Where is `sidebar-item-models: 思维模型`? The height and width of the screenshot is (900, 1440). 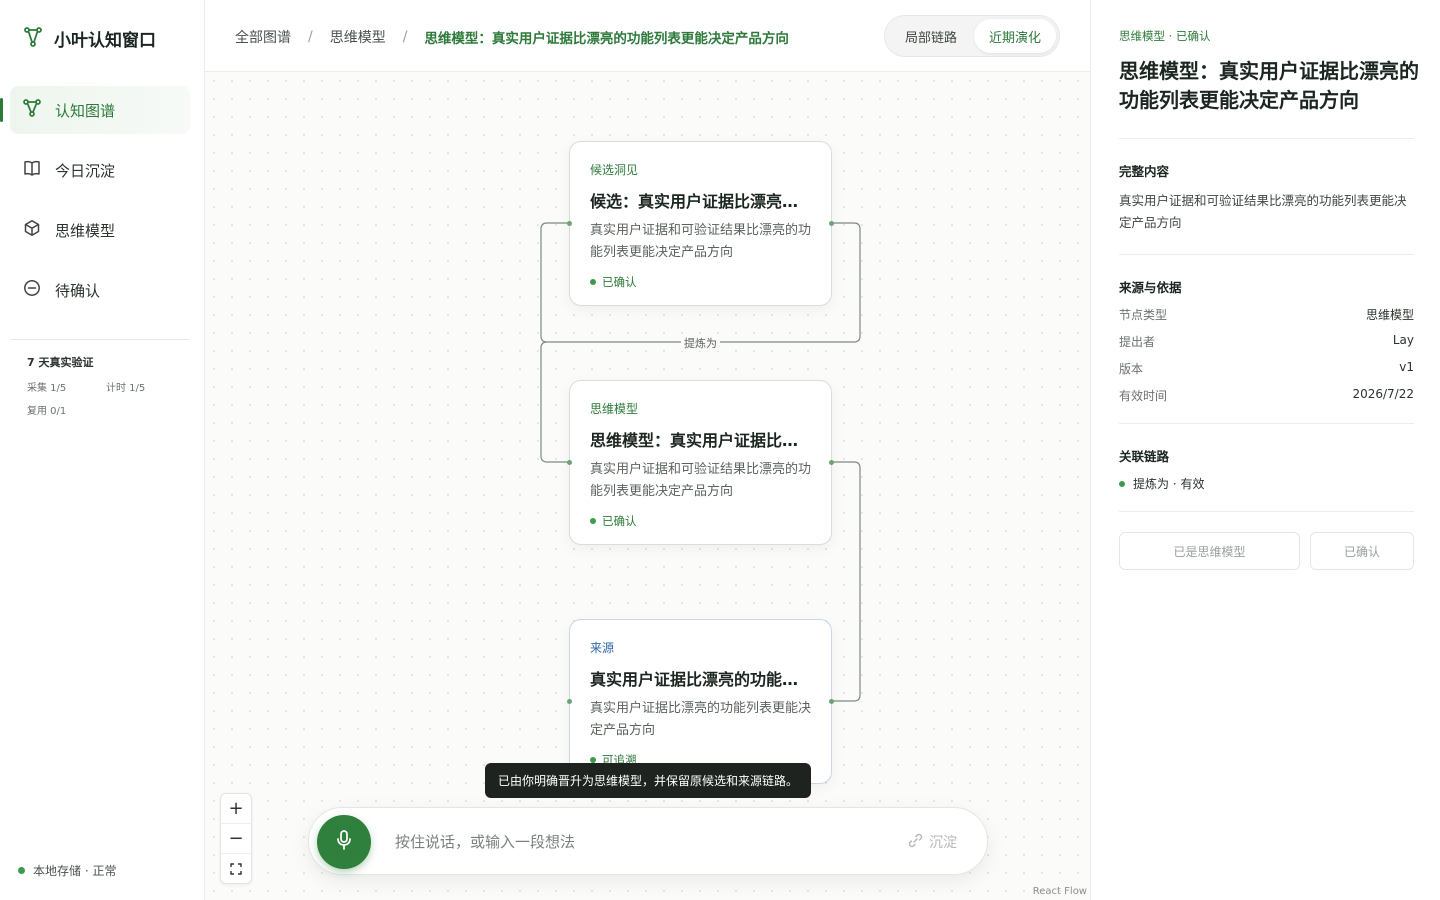 sidebar-item-models: 思维模型 is located at coordinates (100, 230).